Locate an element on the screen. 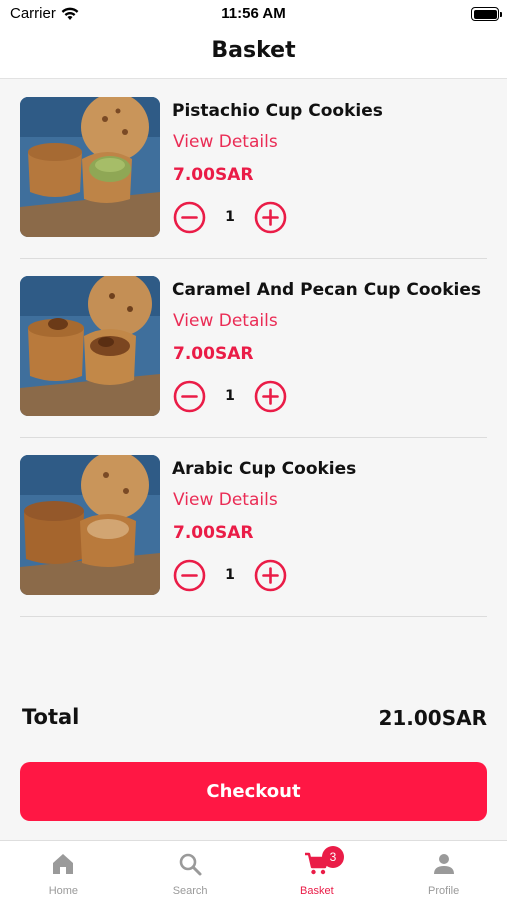  product-name: Pistachio Cup Cookies is located at coordinates (277, 111).